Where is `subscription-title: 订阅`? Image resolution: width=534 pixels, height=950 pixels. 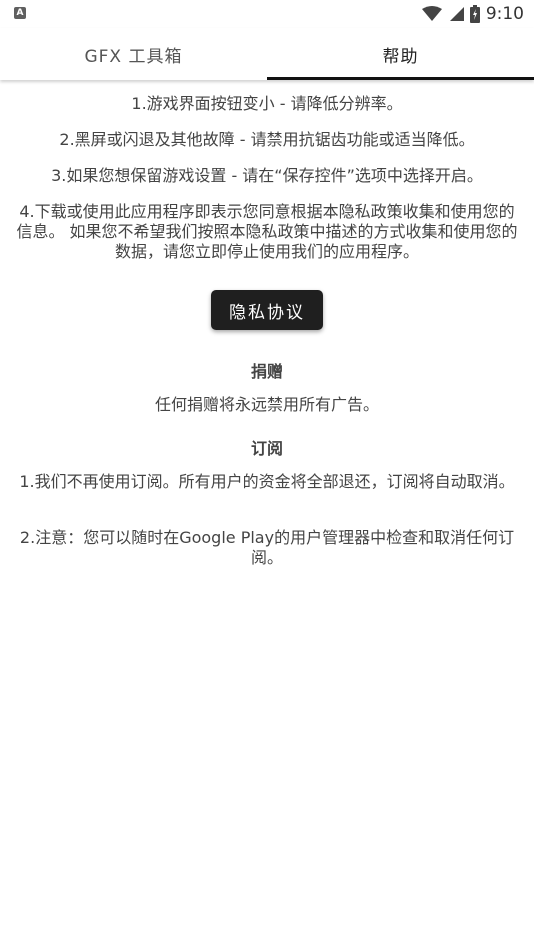 subscription-title: 订阅 is located at coordinates (266, 448).